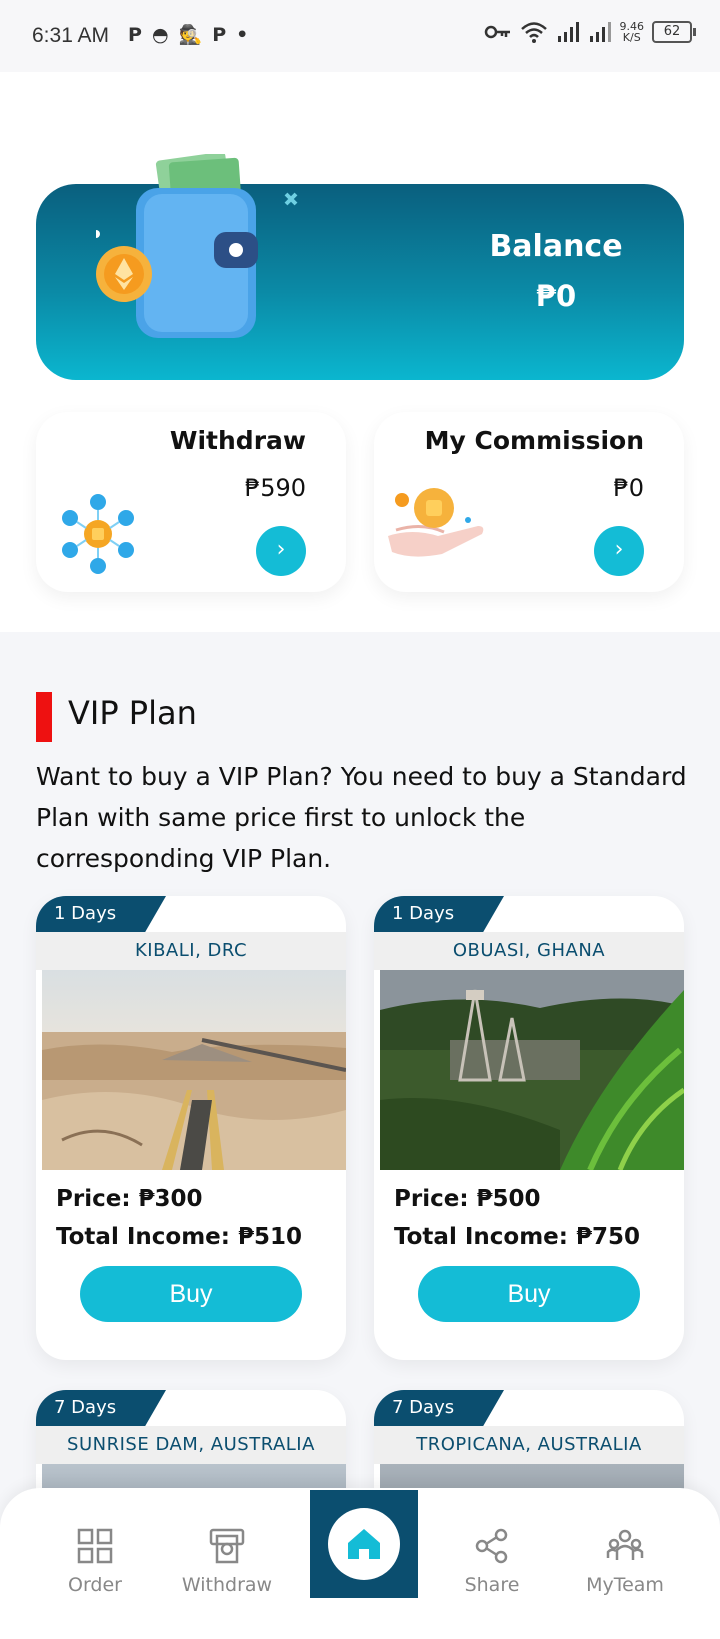 The image size is (720, 1639). I want to click on mine-photo-kibali, so click(194, 1070).